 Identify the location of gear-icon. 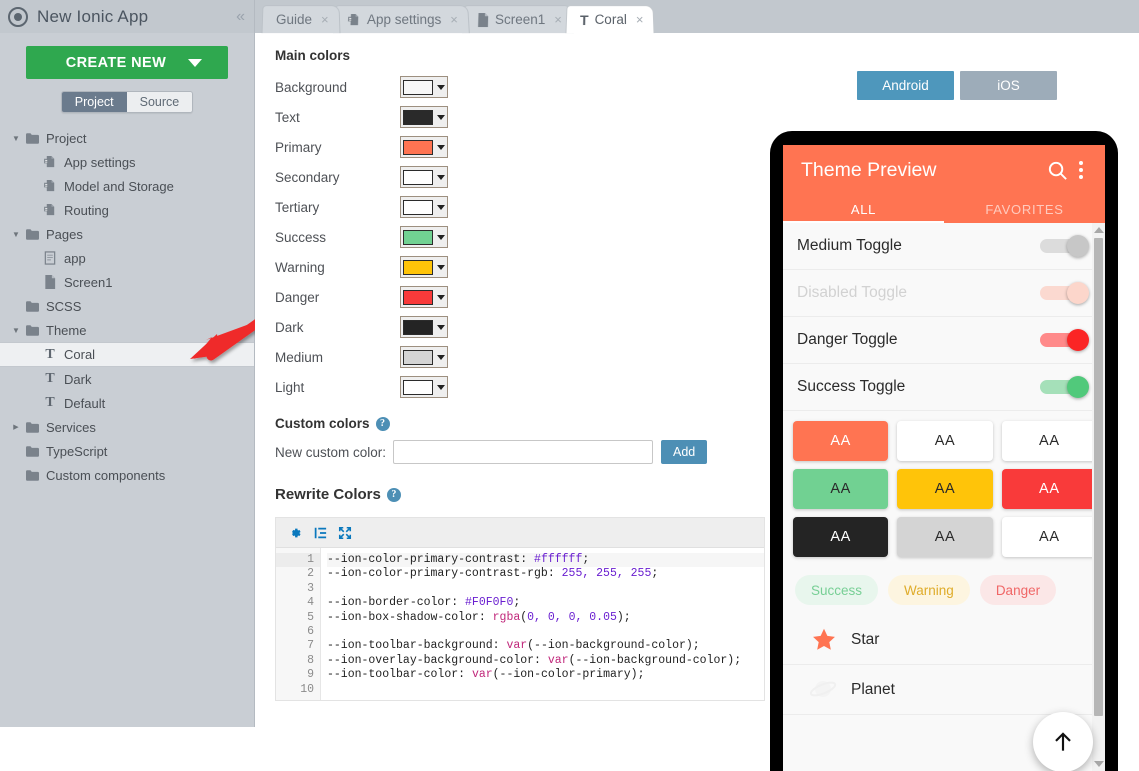
(295, 533).